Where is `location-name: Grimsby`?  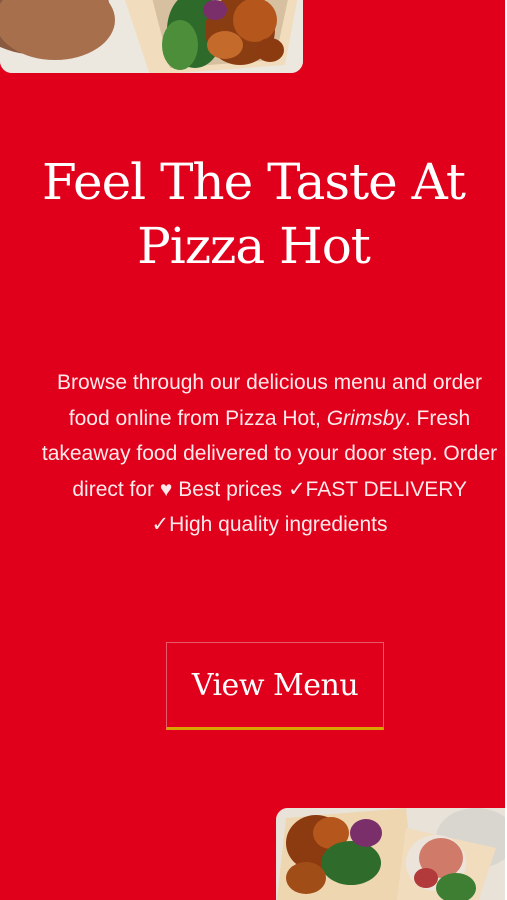 location-name: Grimsby is located at coordinates (365, 418).